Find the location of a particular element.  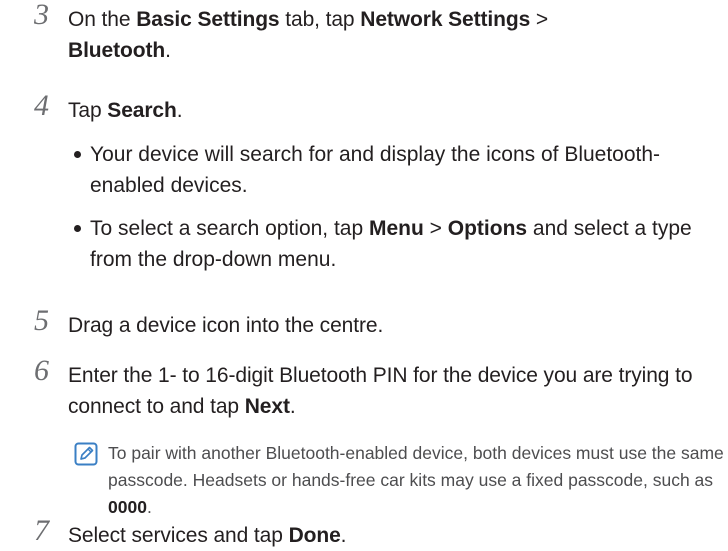

step-text: Tap Search. is located at coordinates (398, 110).